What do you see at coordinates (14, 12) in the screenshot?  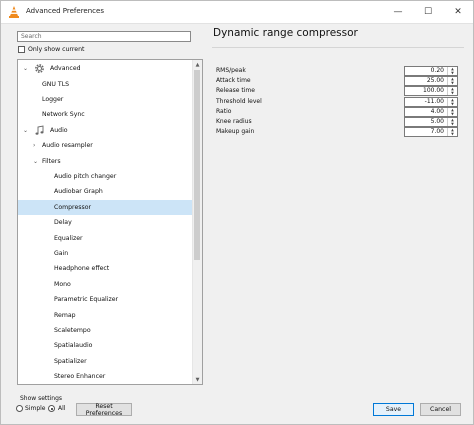 I see `vlc-cone-icon` at bounding box center [14, 12].